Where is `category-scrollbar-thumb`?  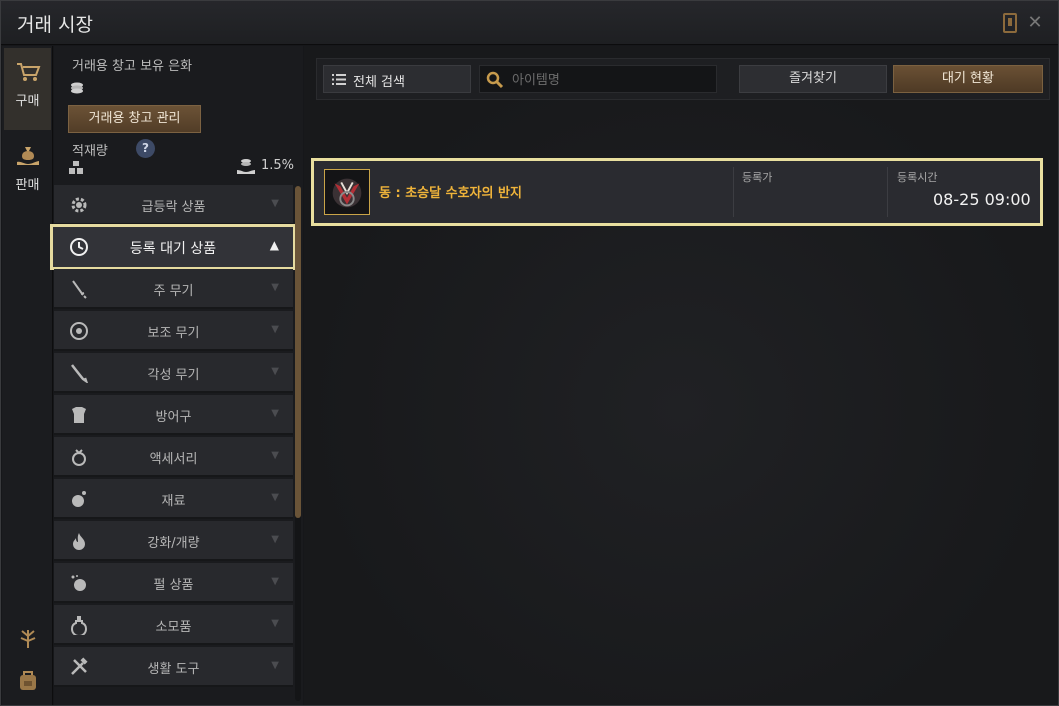 category-scrollbar-thumb is located at coordinates (298, 352).